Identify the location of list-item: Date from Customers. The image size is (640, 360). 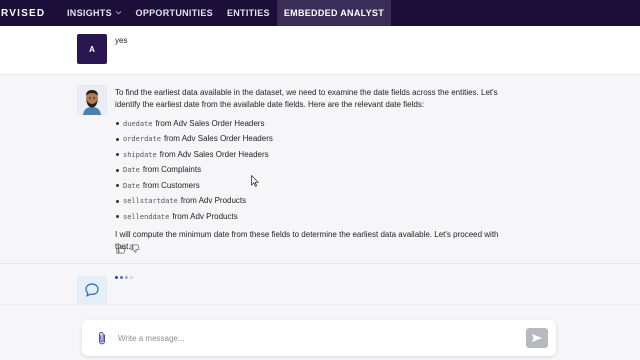
(315, 186).